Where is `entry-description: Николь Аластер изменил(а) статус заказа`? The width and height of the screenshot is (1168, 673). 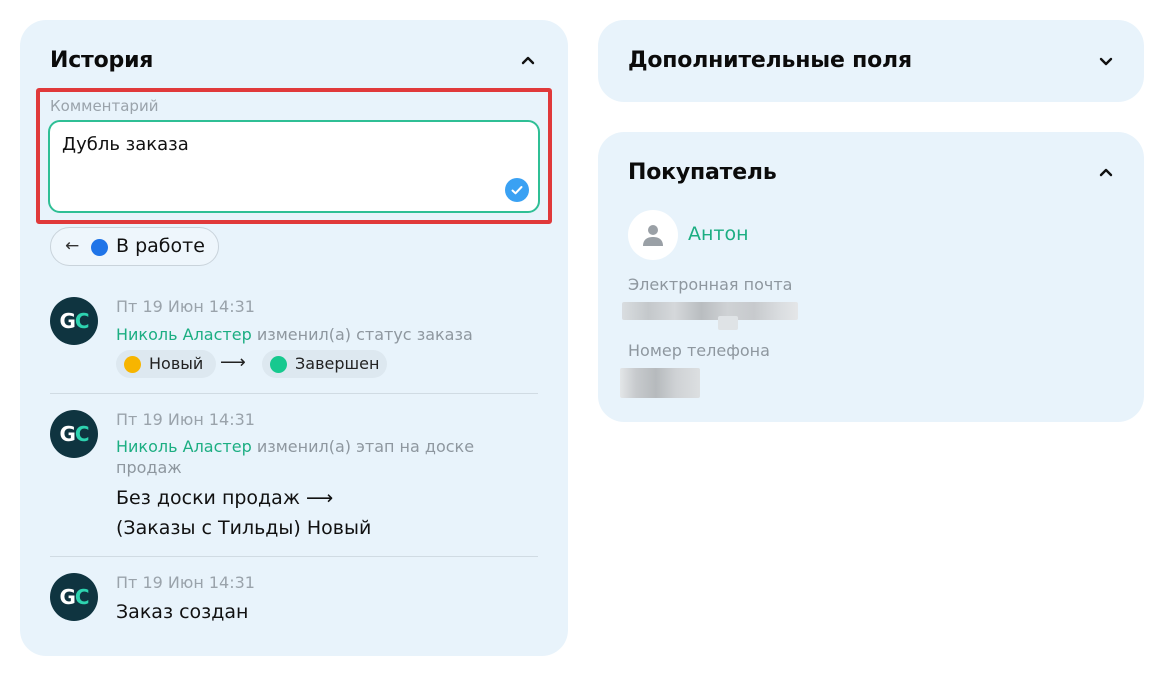 entry-description: Николь Аластер изменил(а) статус заказа is located at coordinates (326, 334).